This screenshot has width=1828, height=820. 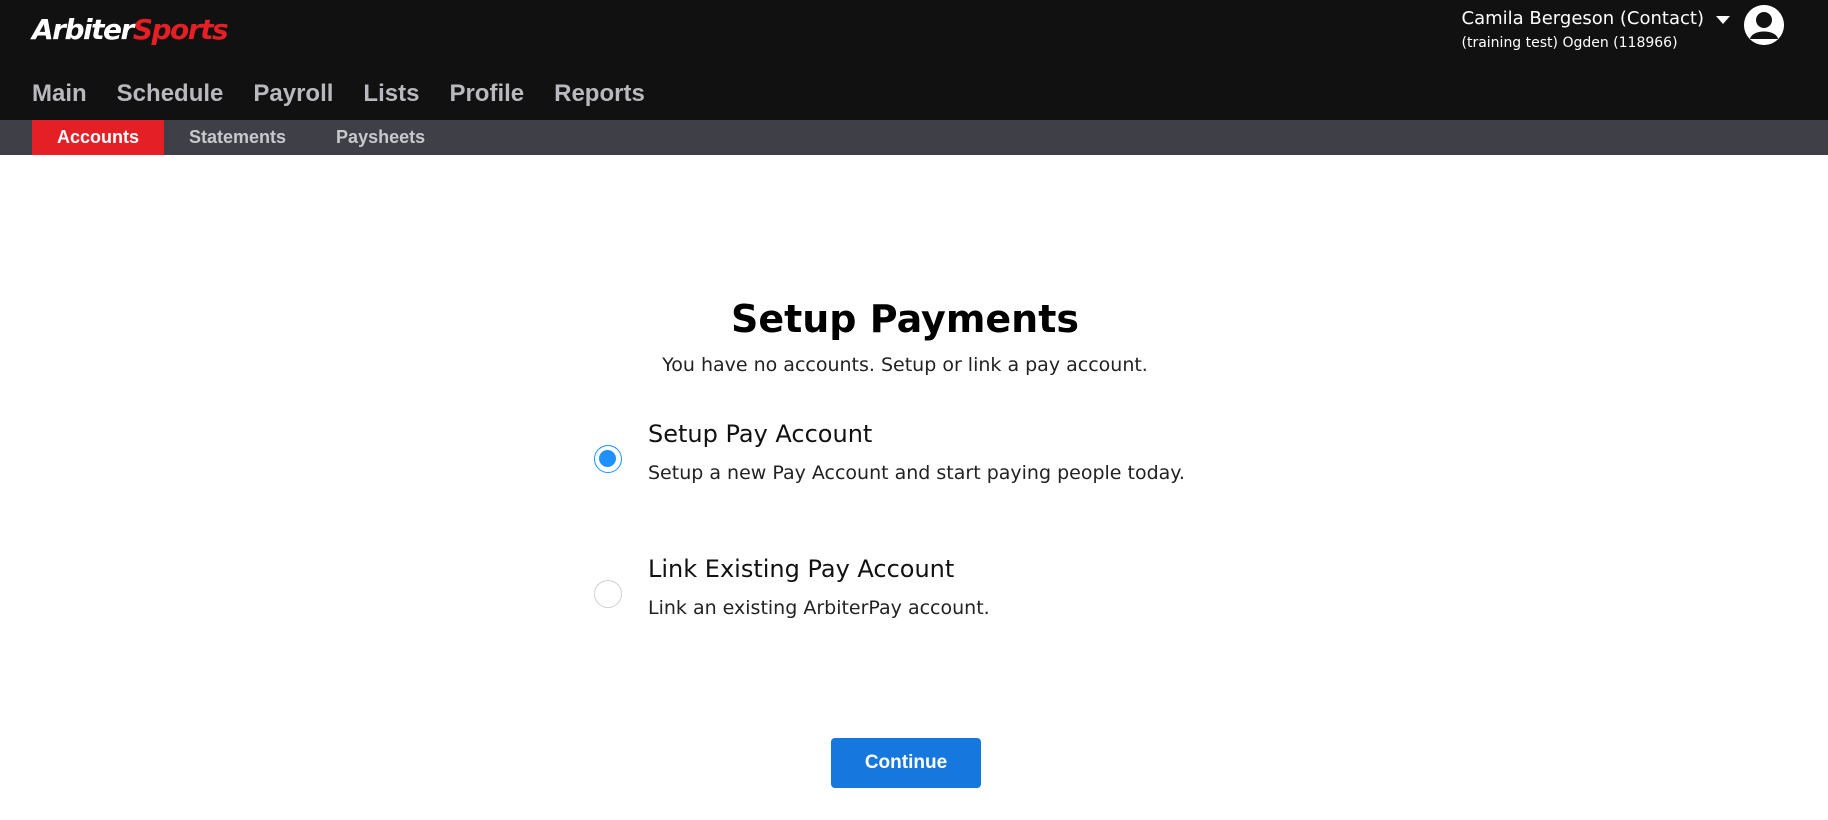 I want to click on nav-item-lists: Lists, so click(x=391, y=94).